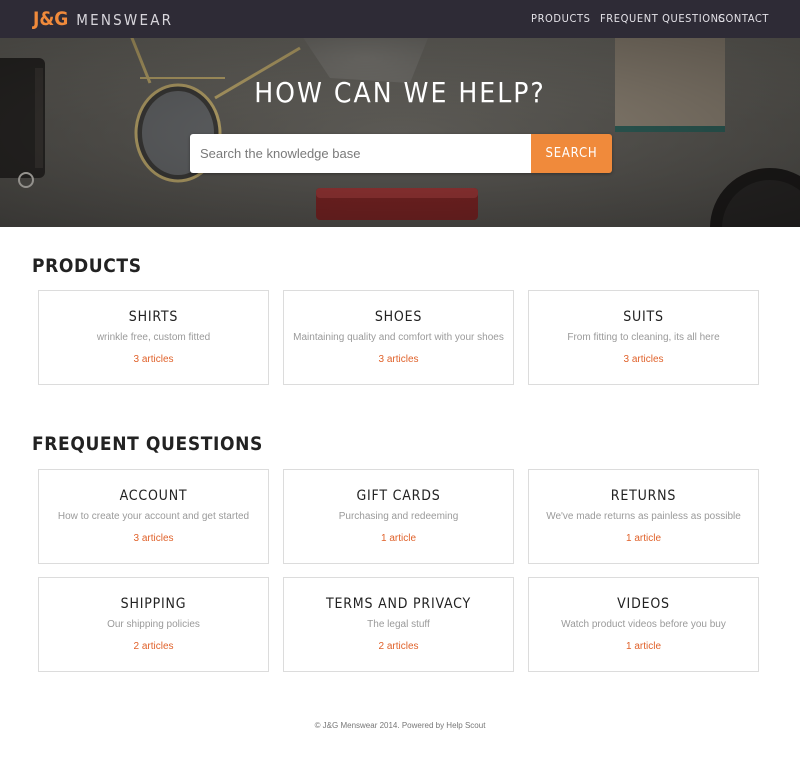 This screenshot has width=800, height=765. What do you see at coordinates (398, 496) in the screenshot?
I see `card-title: GIFT CARDS` at bounding box center [398, 496].